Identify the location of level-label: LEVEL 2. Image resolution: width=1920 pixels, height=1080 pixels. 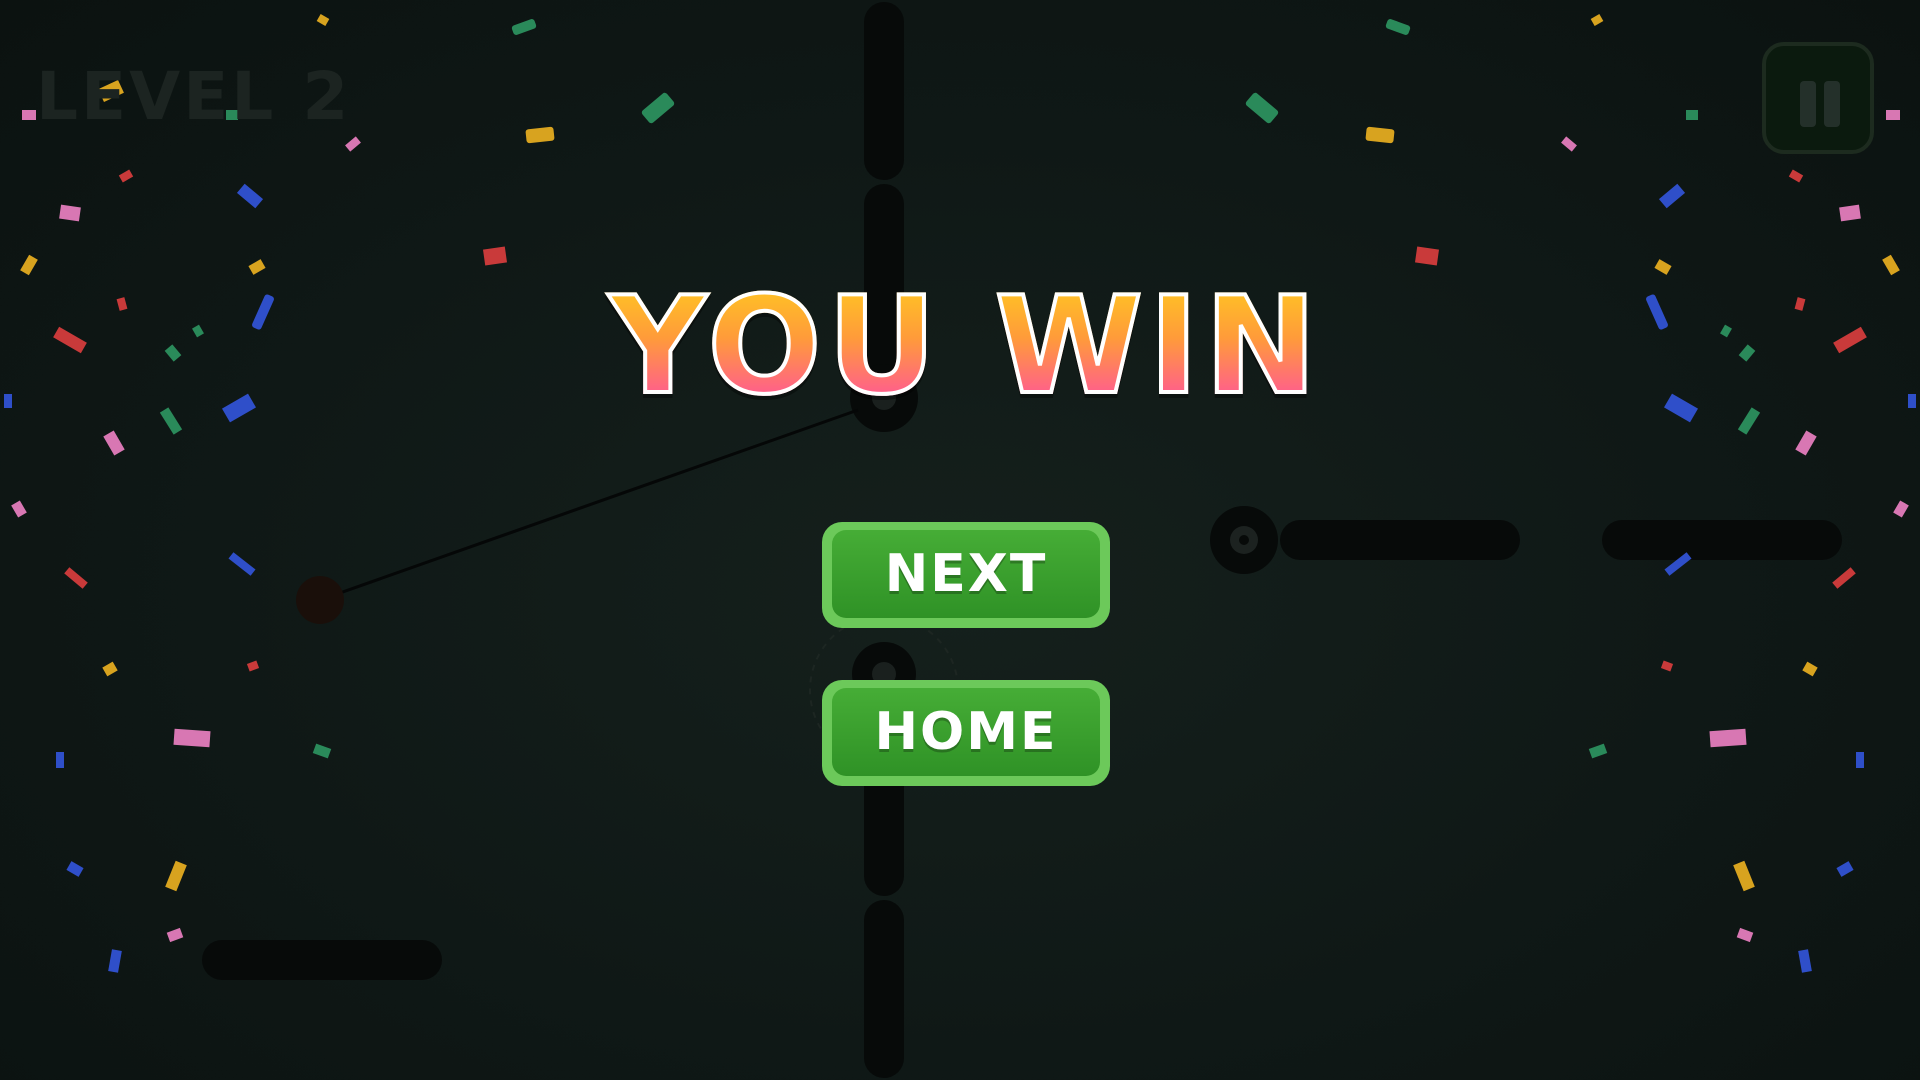
(194, 96).